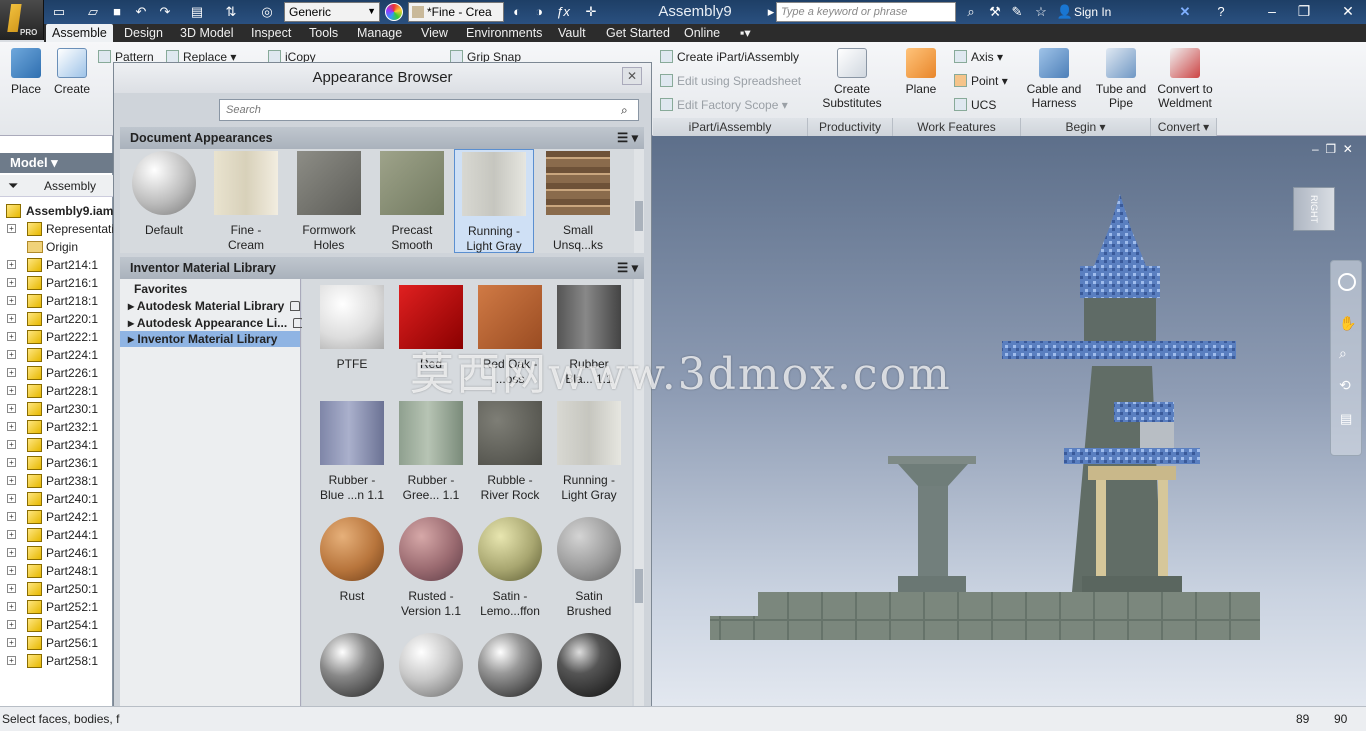 The width and height of the screenshot is (1366, 731). I want to click on undo-icon: ↶, so click(141, 12).